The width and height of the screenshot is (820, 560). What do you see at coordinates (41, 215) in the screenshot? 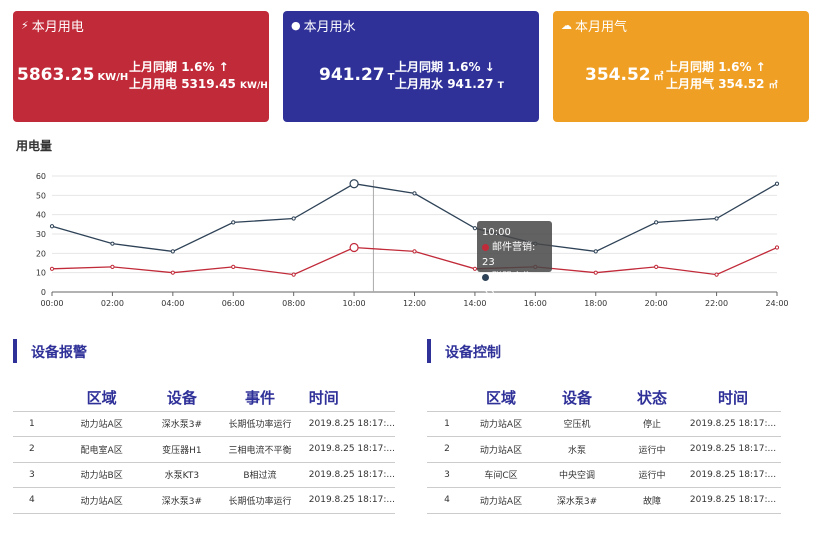
I see `y-tick-label: 40` at bounding box center [41, 215].